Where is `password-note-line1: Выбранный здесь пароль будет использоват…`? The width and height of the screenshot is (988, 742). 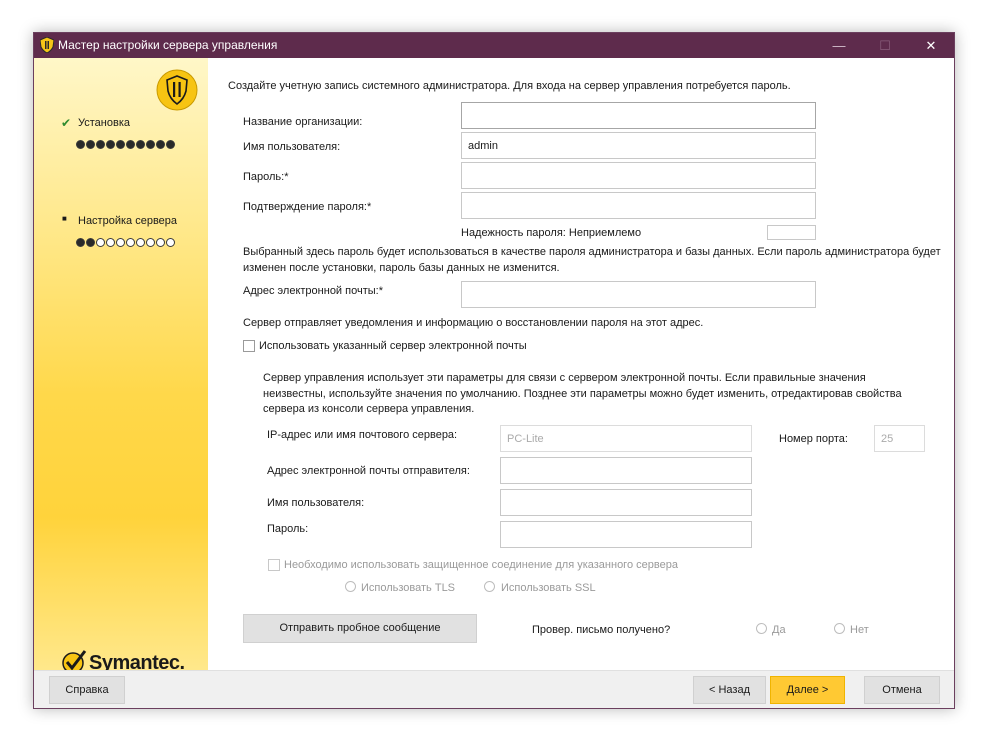 password-note-line1: Выбранный здесь пароль будет использоват… is located at coordinates (592, 252).